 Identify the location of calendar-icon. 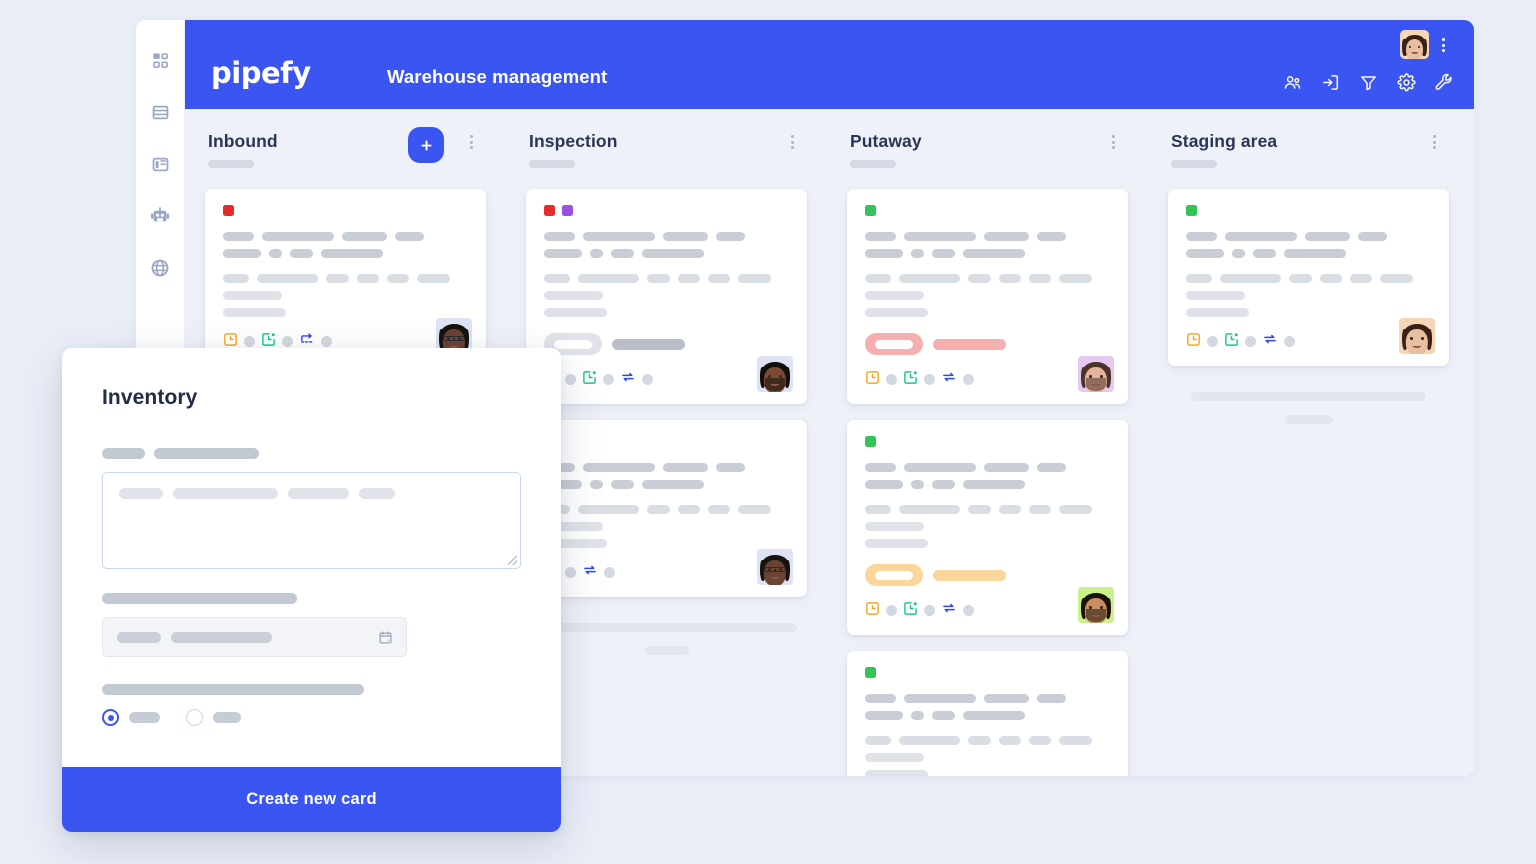
(385, 640).